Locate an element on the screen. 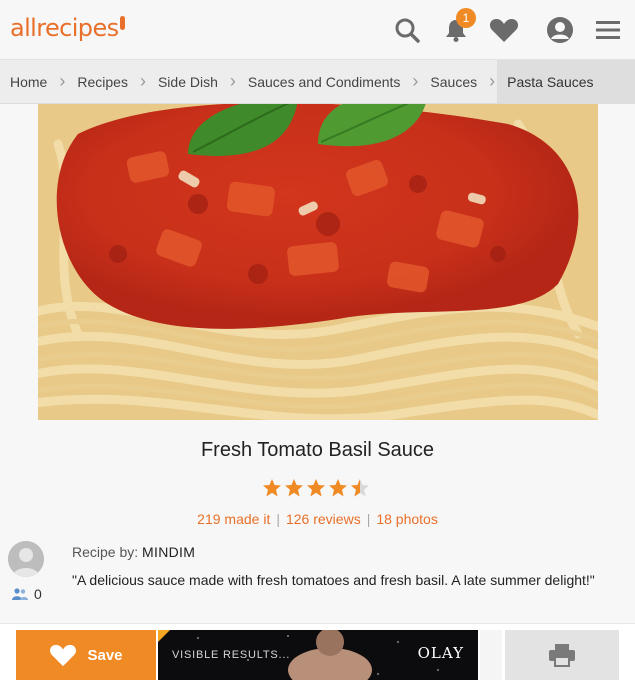  made-it-link: 219 made it is located at coordinates (233, 519).